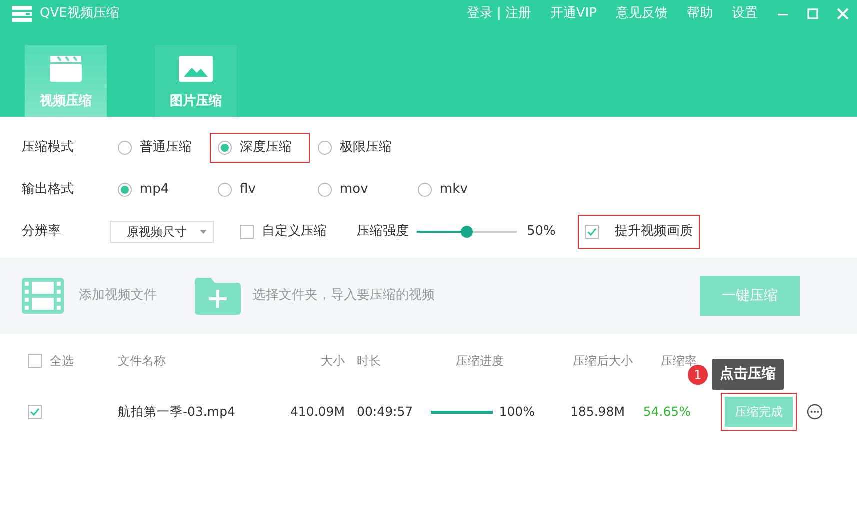 The width and height of the screenshot is (857, 517). I want to click on checkbox-label: 自定义压缩, so click(294, 232).